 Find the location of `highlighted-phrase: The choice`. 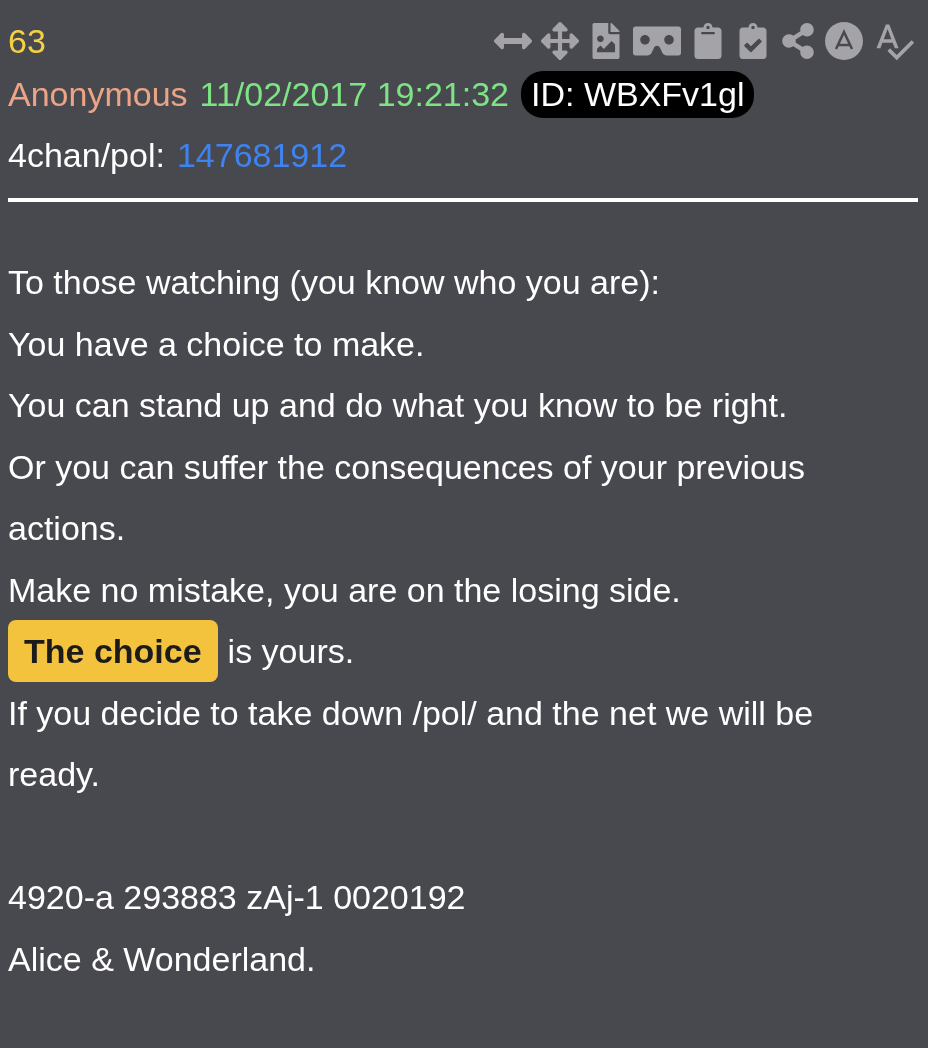

highlighted-phrase: The choice is located at coordinates (113, 651).